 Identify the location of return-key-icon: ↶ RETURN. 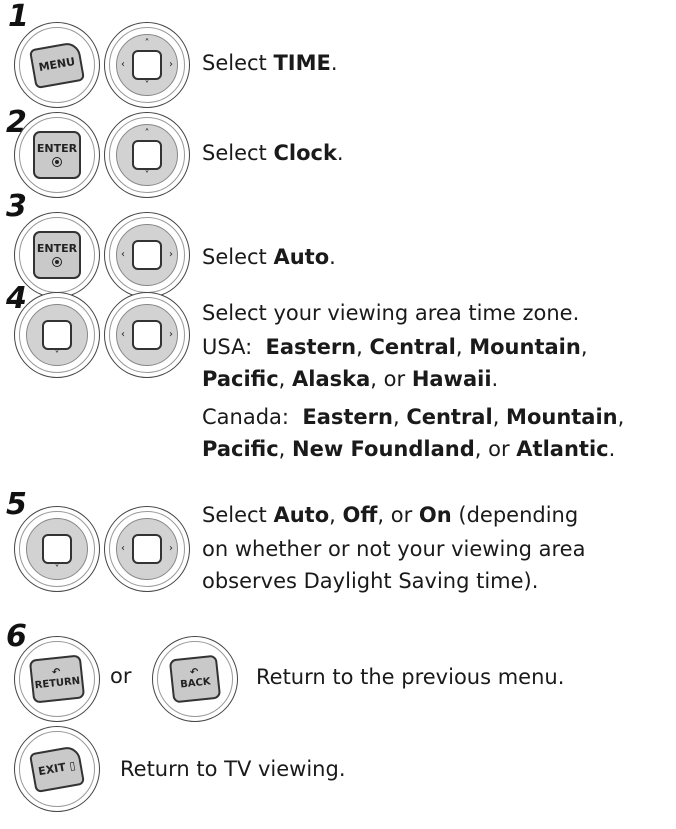
(57, 679).